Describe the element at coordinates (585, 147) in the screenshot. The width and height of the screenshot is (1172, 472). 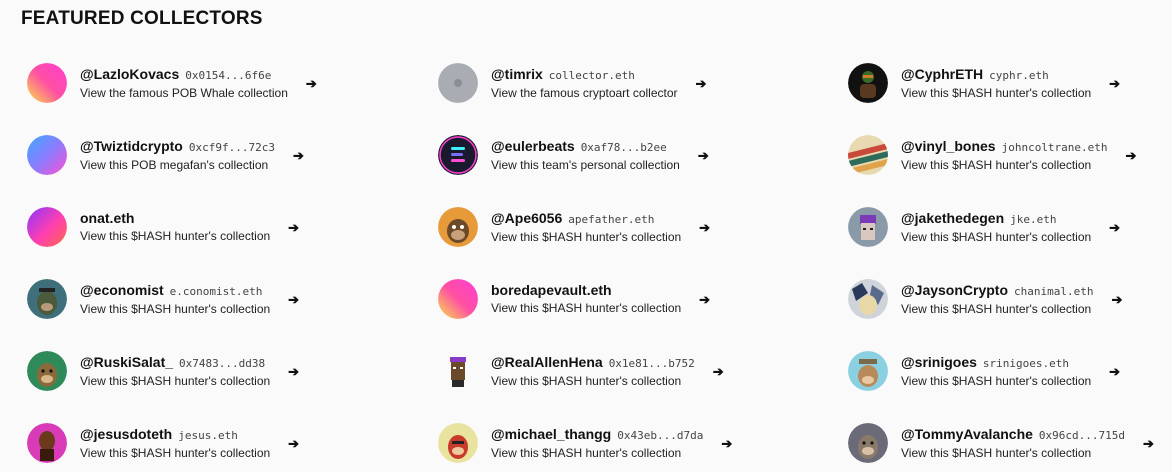
I see `collector-header: @eulerbeats 0xaf78...b2ee` at that location.